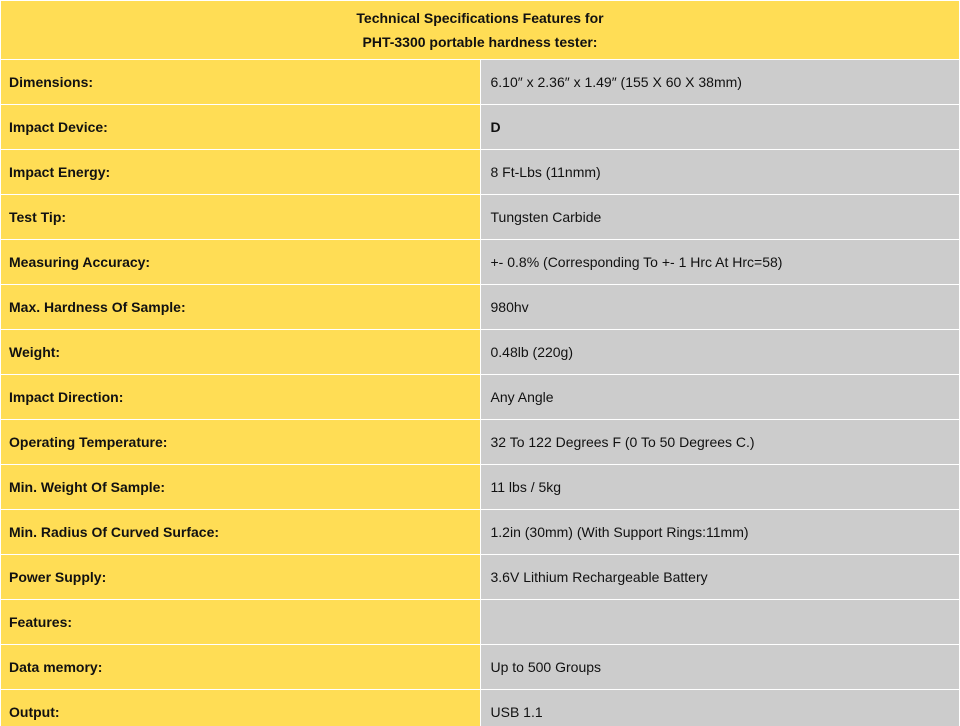 The width and height of the screenshot is (960, 726). I want to click on spec-label: Power Supply:, so click(240, 577).